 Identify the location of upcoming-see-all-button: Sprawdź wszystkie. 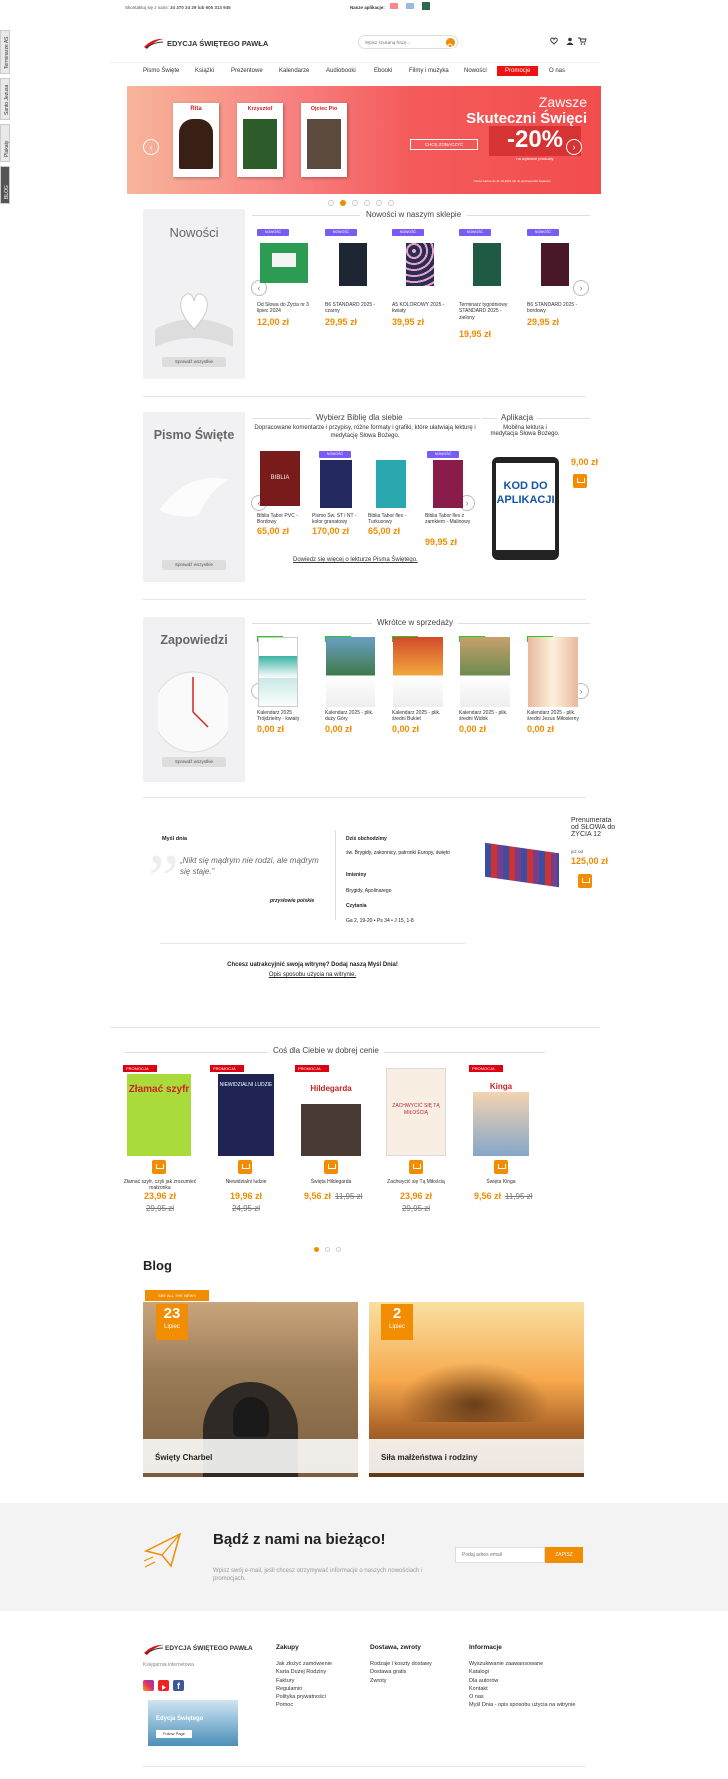
(194, 762).